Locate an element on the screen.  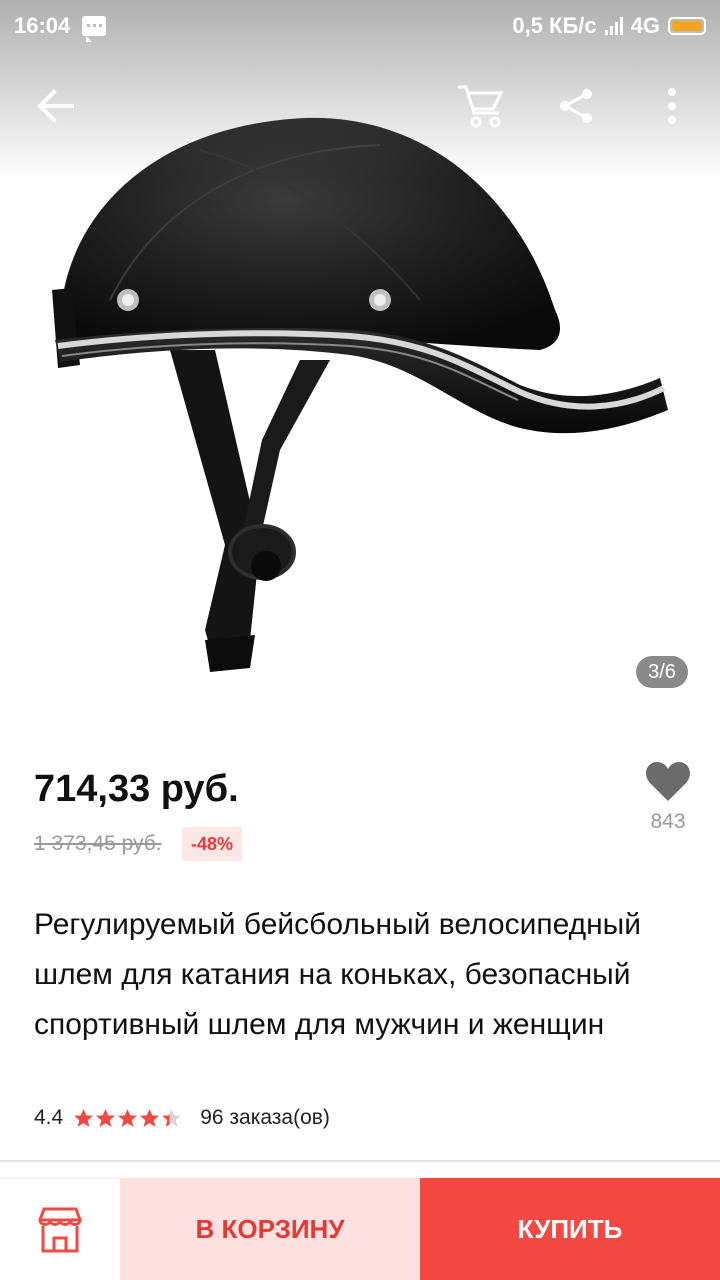
divider is located at coordinates (360, 1161).